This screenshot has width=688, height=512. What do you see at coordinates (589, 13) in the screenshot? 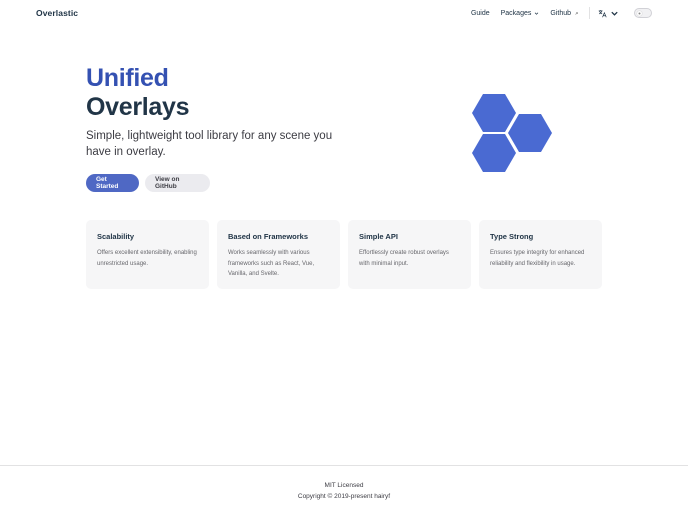
I see `nav-divider` at bounding box center [589, 13].